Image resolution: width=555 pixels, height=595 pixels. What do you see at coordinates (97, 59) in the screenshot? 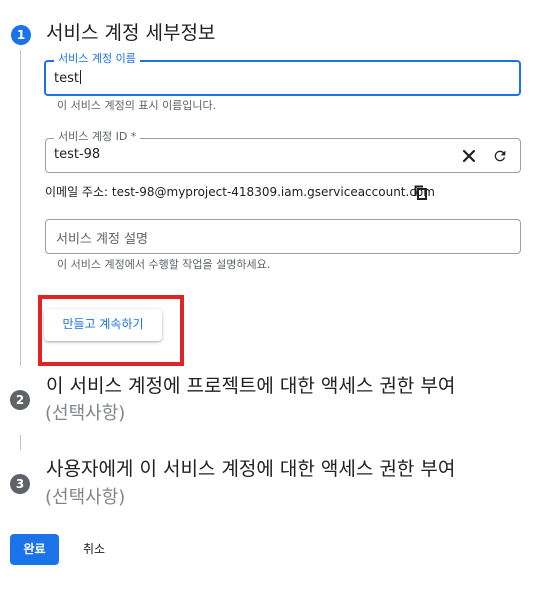
I see `service-account-name-label: 서비스 계정 이름` at bounding box center [97, 59].